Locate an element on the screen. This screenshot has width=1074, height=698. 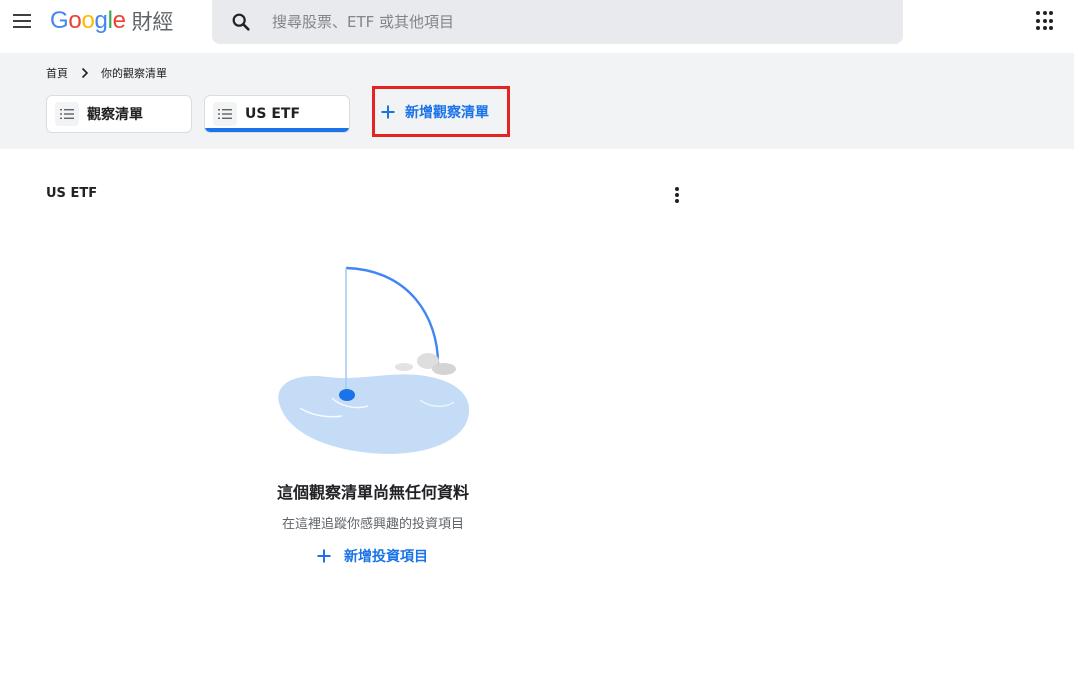
add-investment-label: 新增投資項目 is located at coordinates (386, 557).